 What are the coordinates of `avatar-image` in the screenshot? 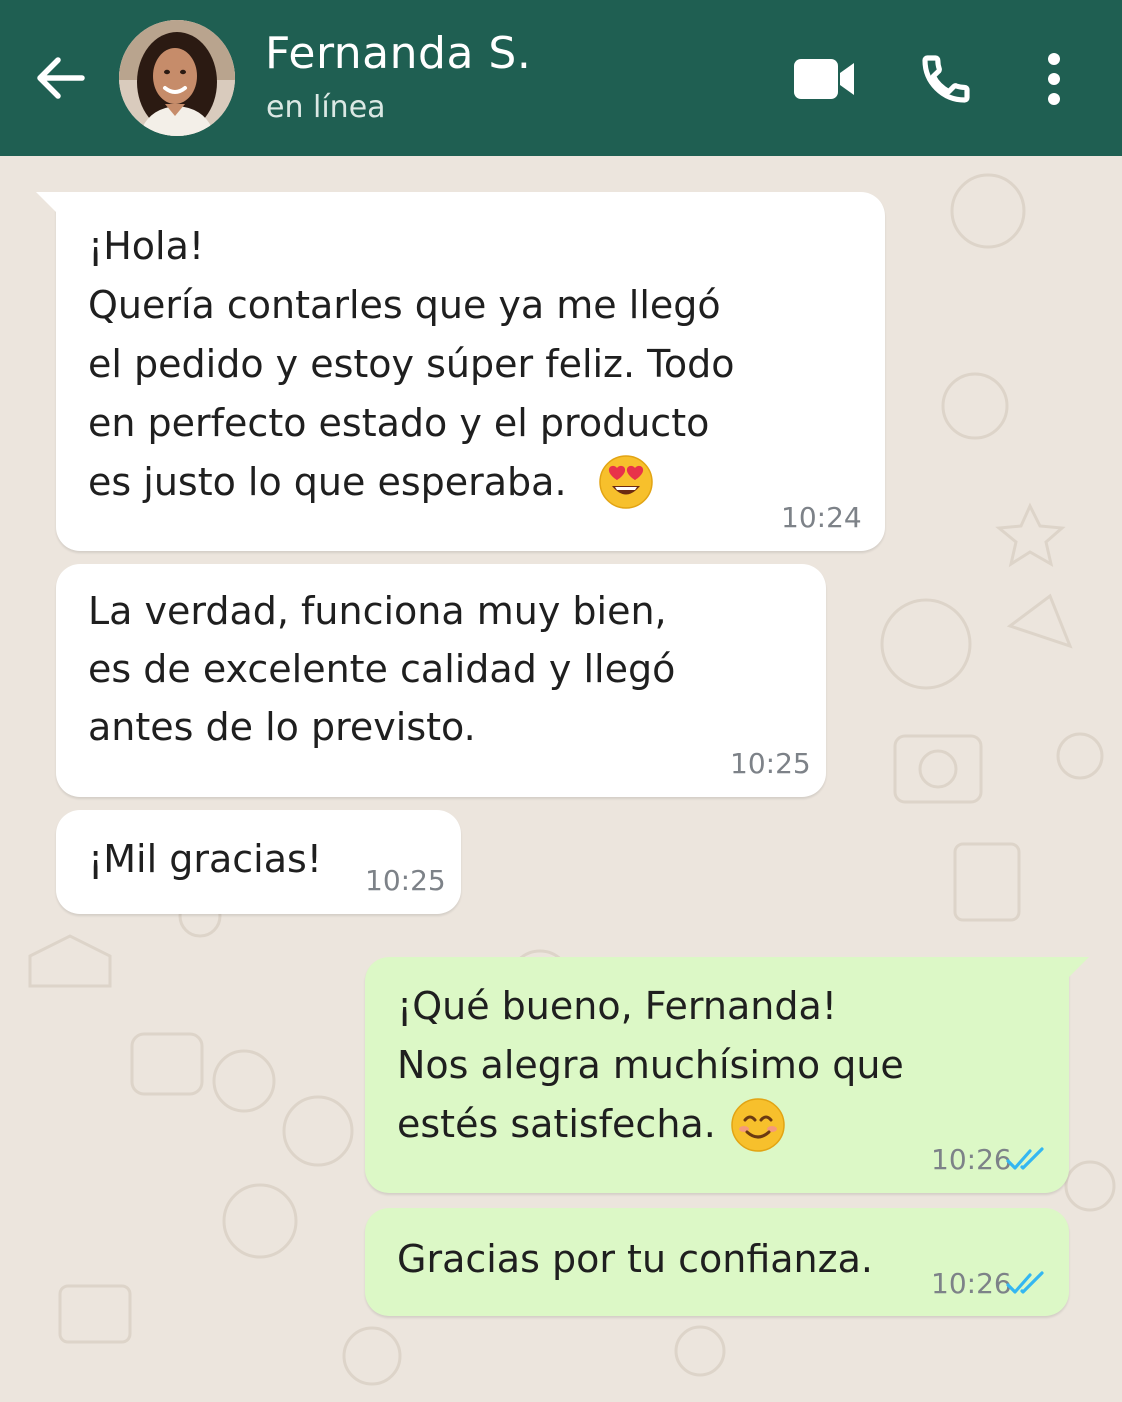 It's located at (177, 78).